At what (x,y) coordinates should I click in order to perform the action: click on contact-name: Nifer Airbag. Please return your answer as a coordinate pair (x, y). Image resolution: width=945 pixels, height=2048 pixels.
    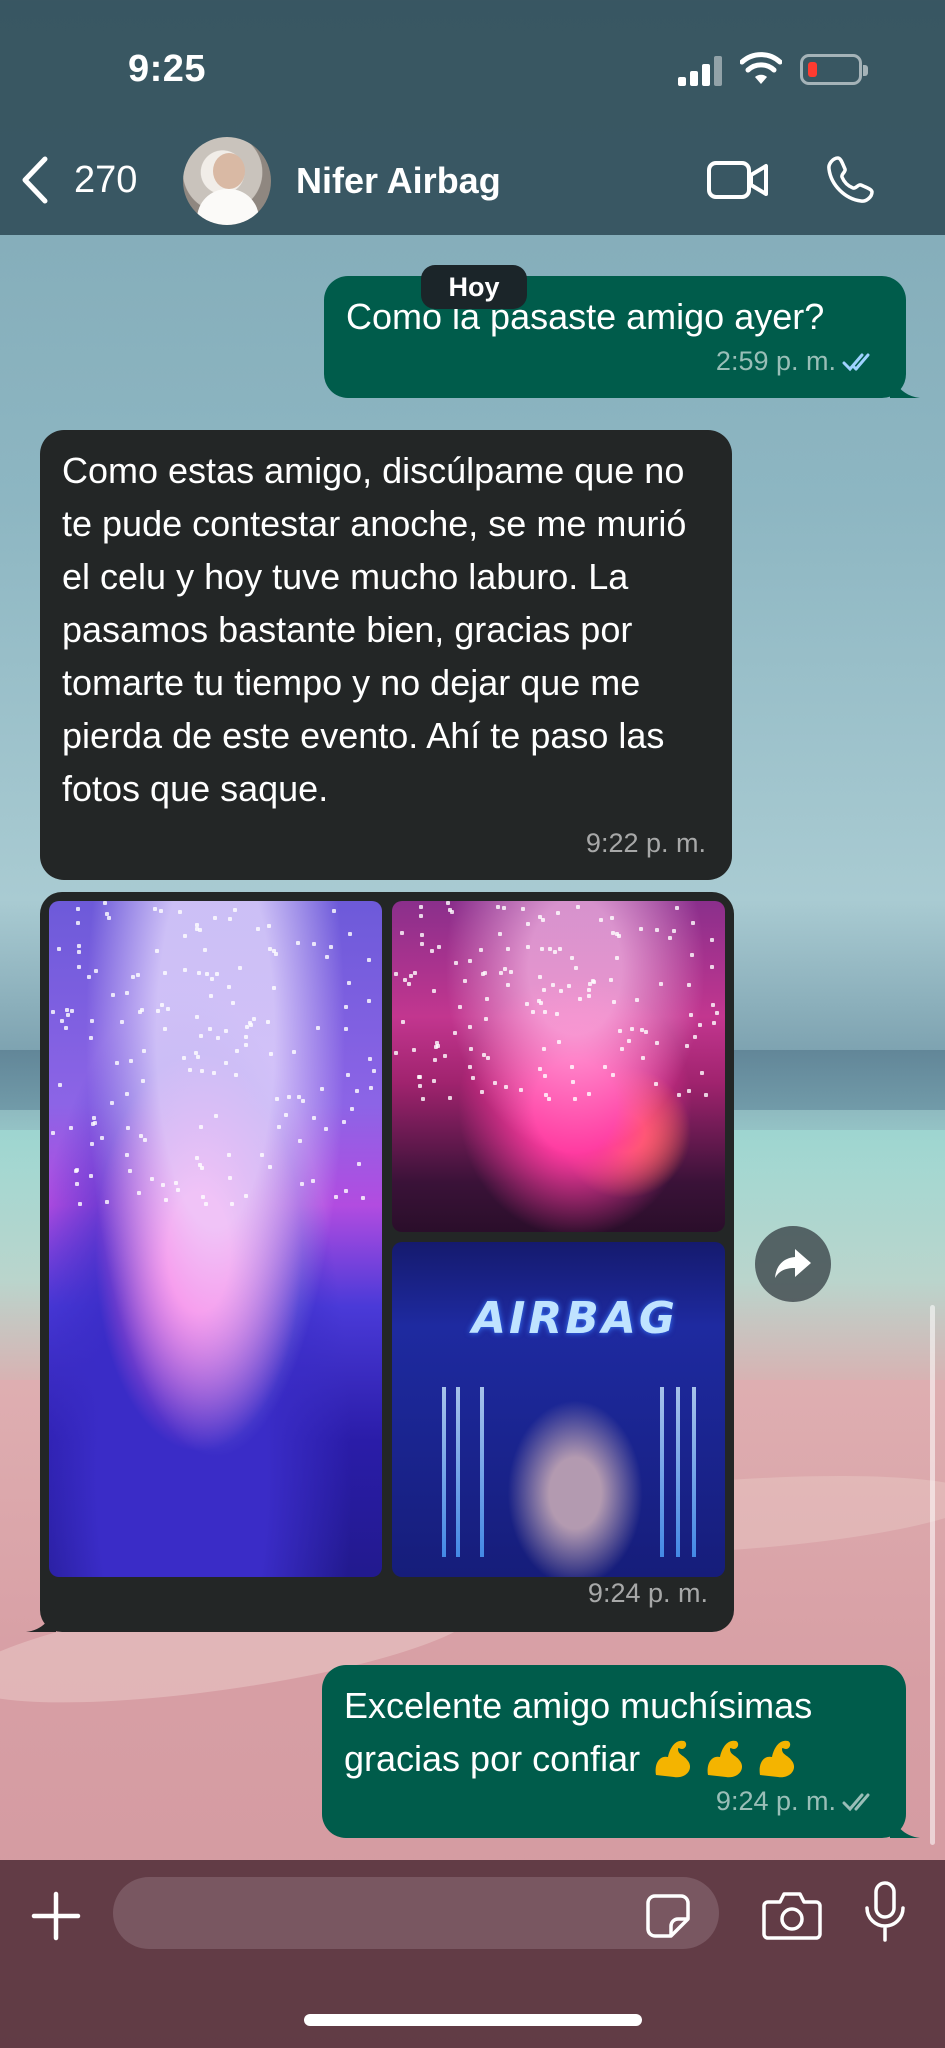
    Looking at the image, I should click on (398, 181).